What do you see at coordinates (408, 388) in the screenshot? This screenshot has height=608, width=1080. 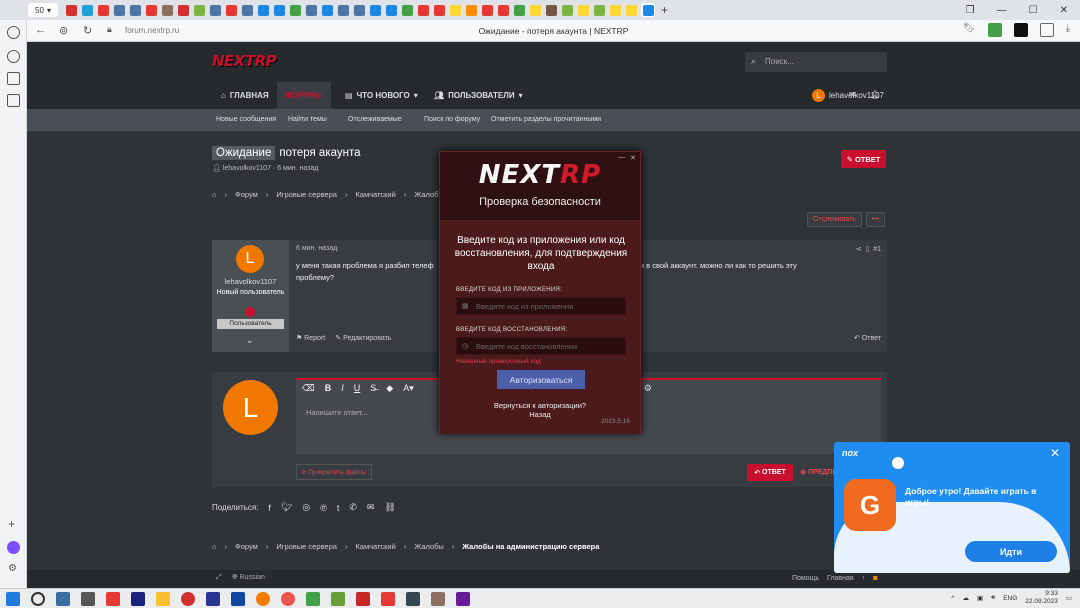 I see `font-size-icon: A▾` at bounding box center [408, 388].